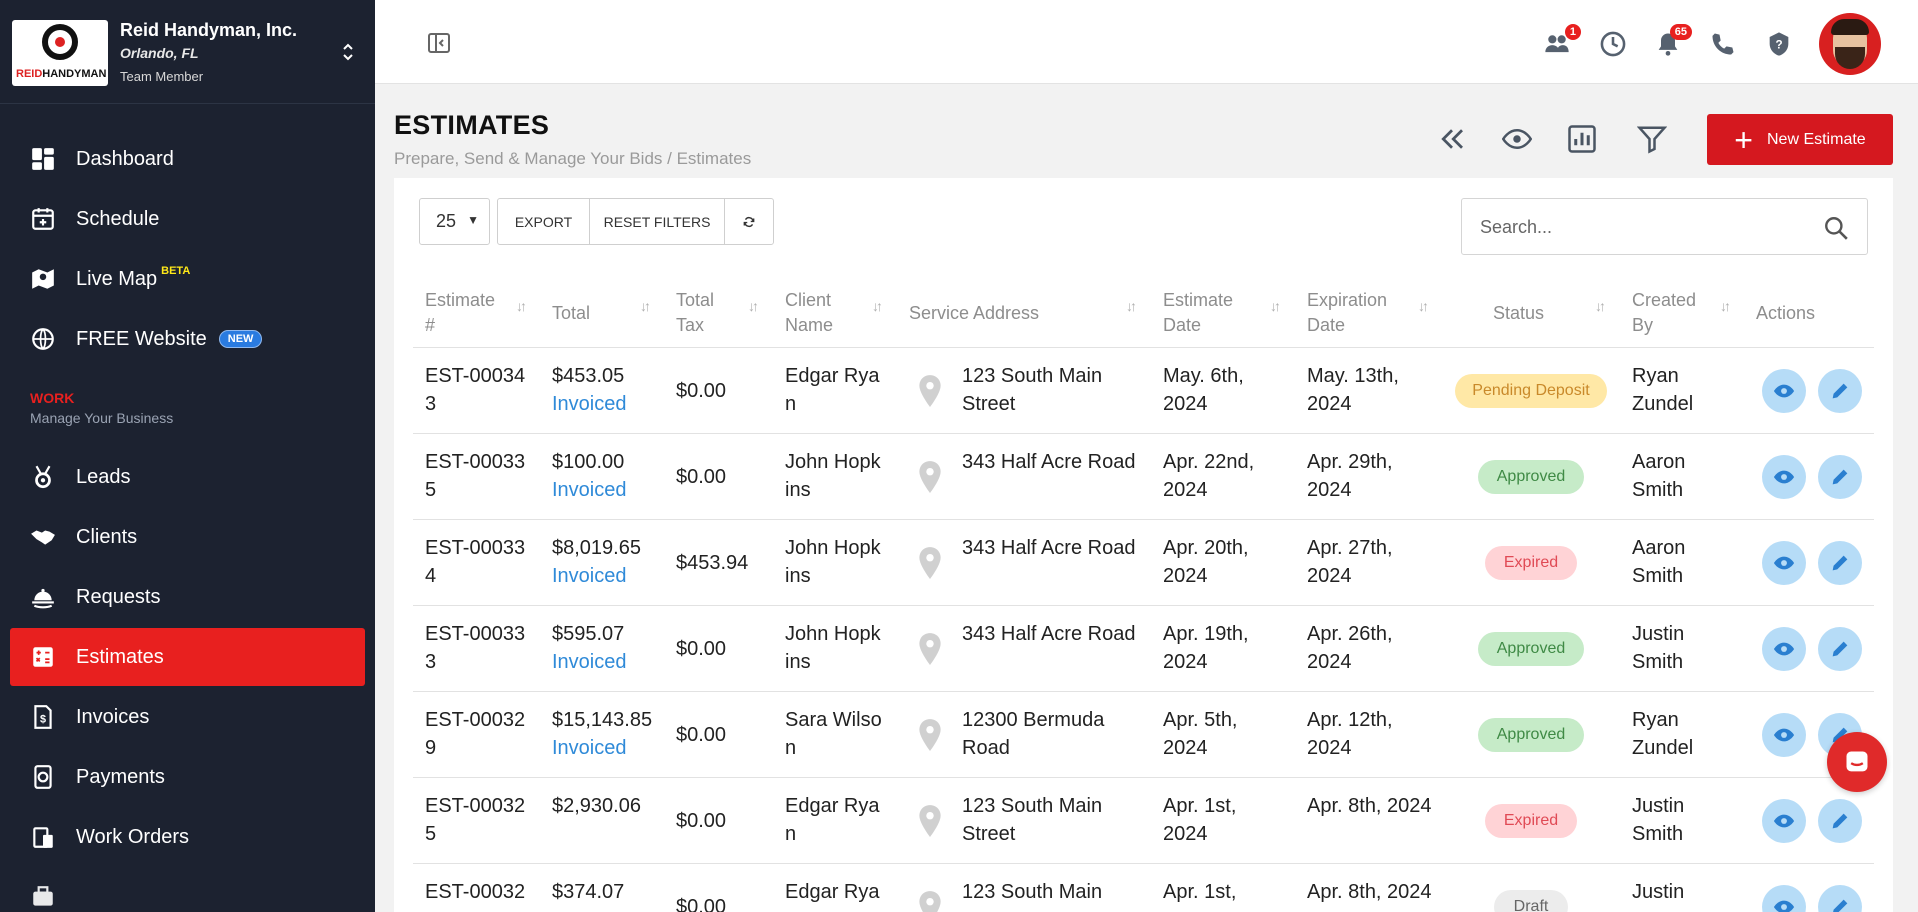  I want to click on cell-estimate-date: Apr. 19th, 2024, so click(1206, 648).